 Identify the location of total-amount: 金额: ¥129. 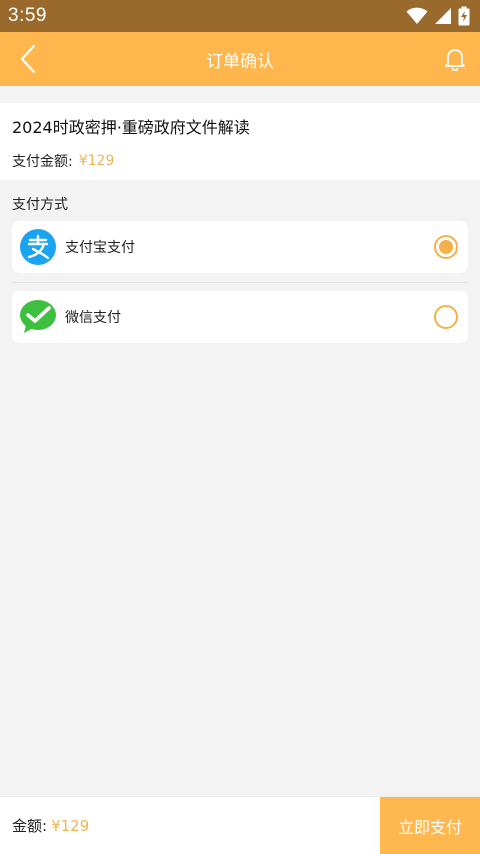
(190, 825).